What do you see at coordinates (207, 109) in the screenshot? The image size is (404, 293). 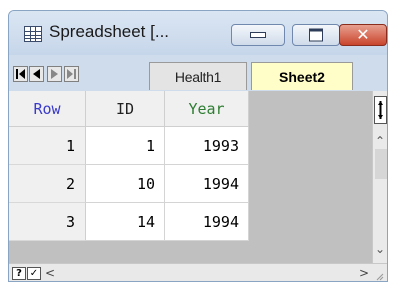 I see `column-header-year: Year` at bounding box center [207, 109].